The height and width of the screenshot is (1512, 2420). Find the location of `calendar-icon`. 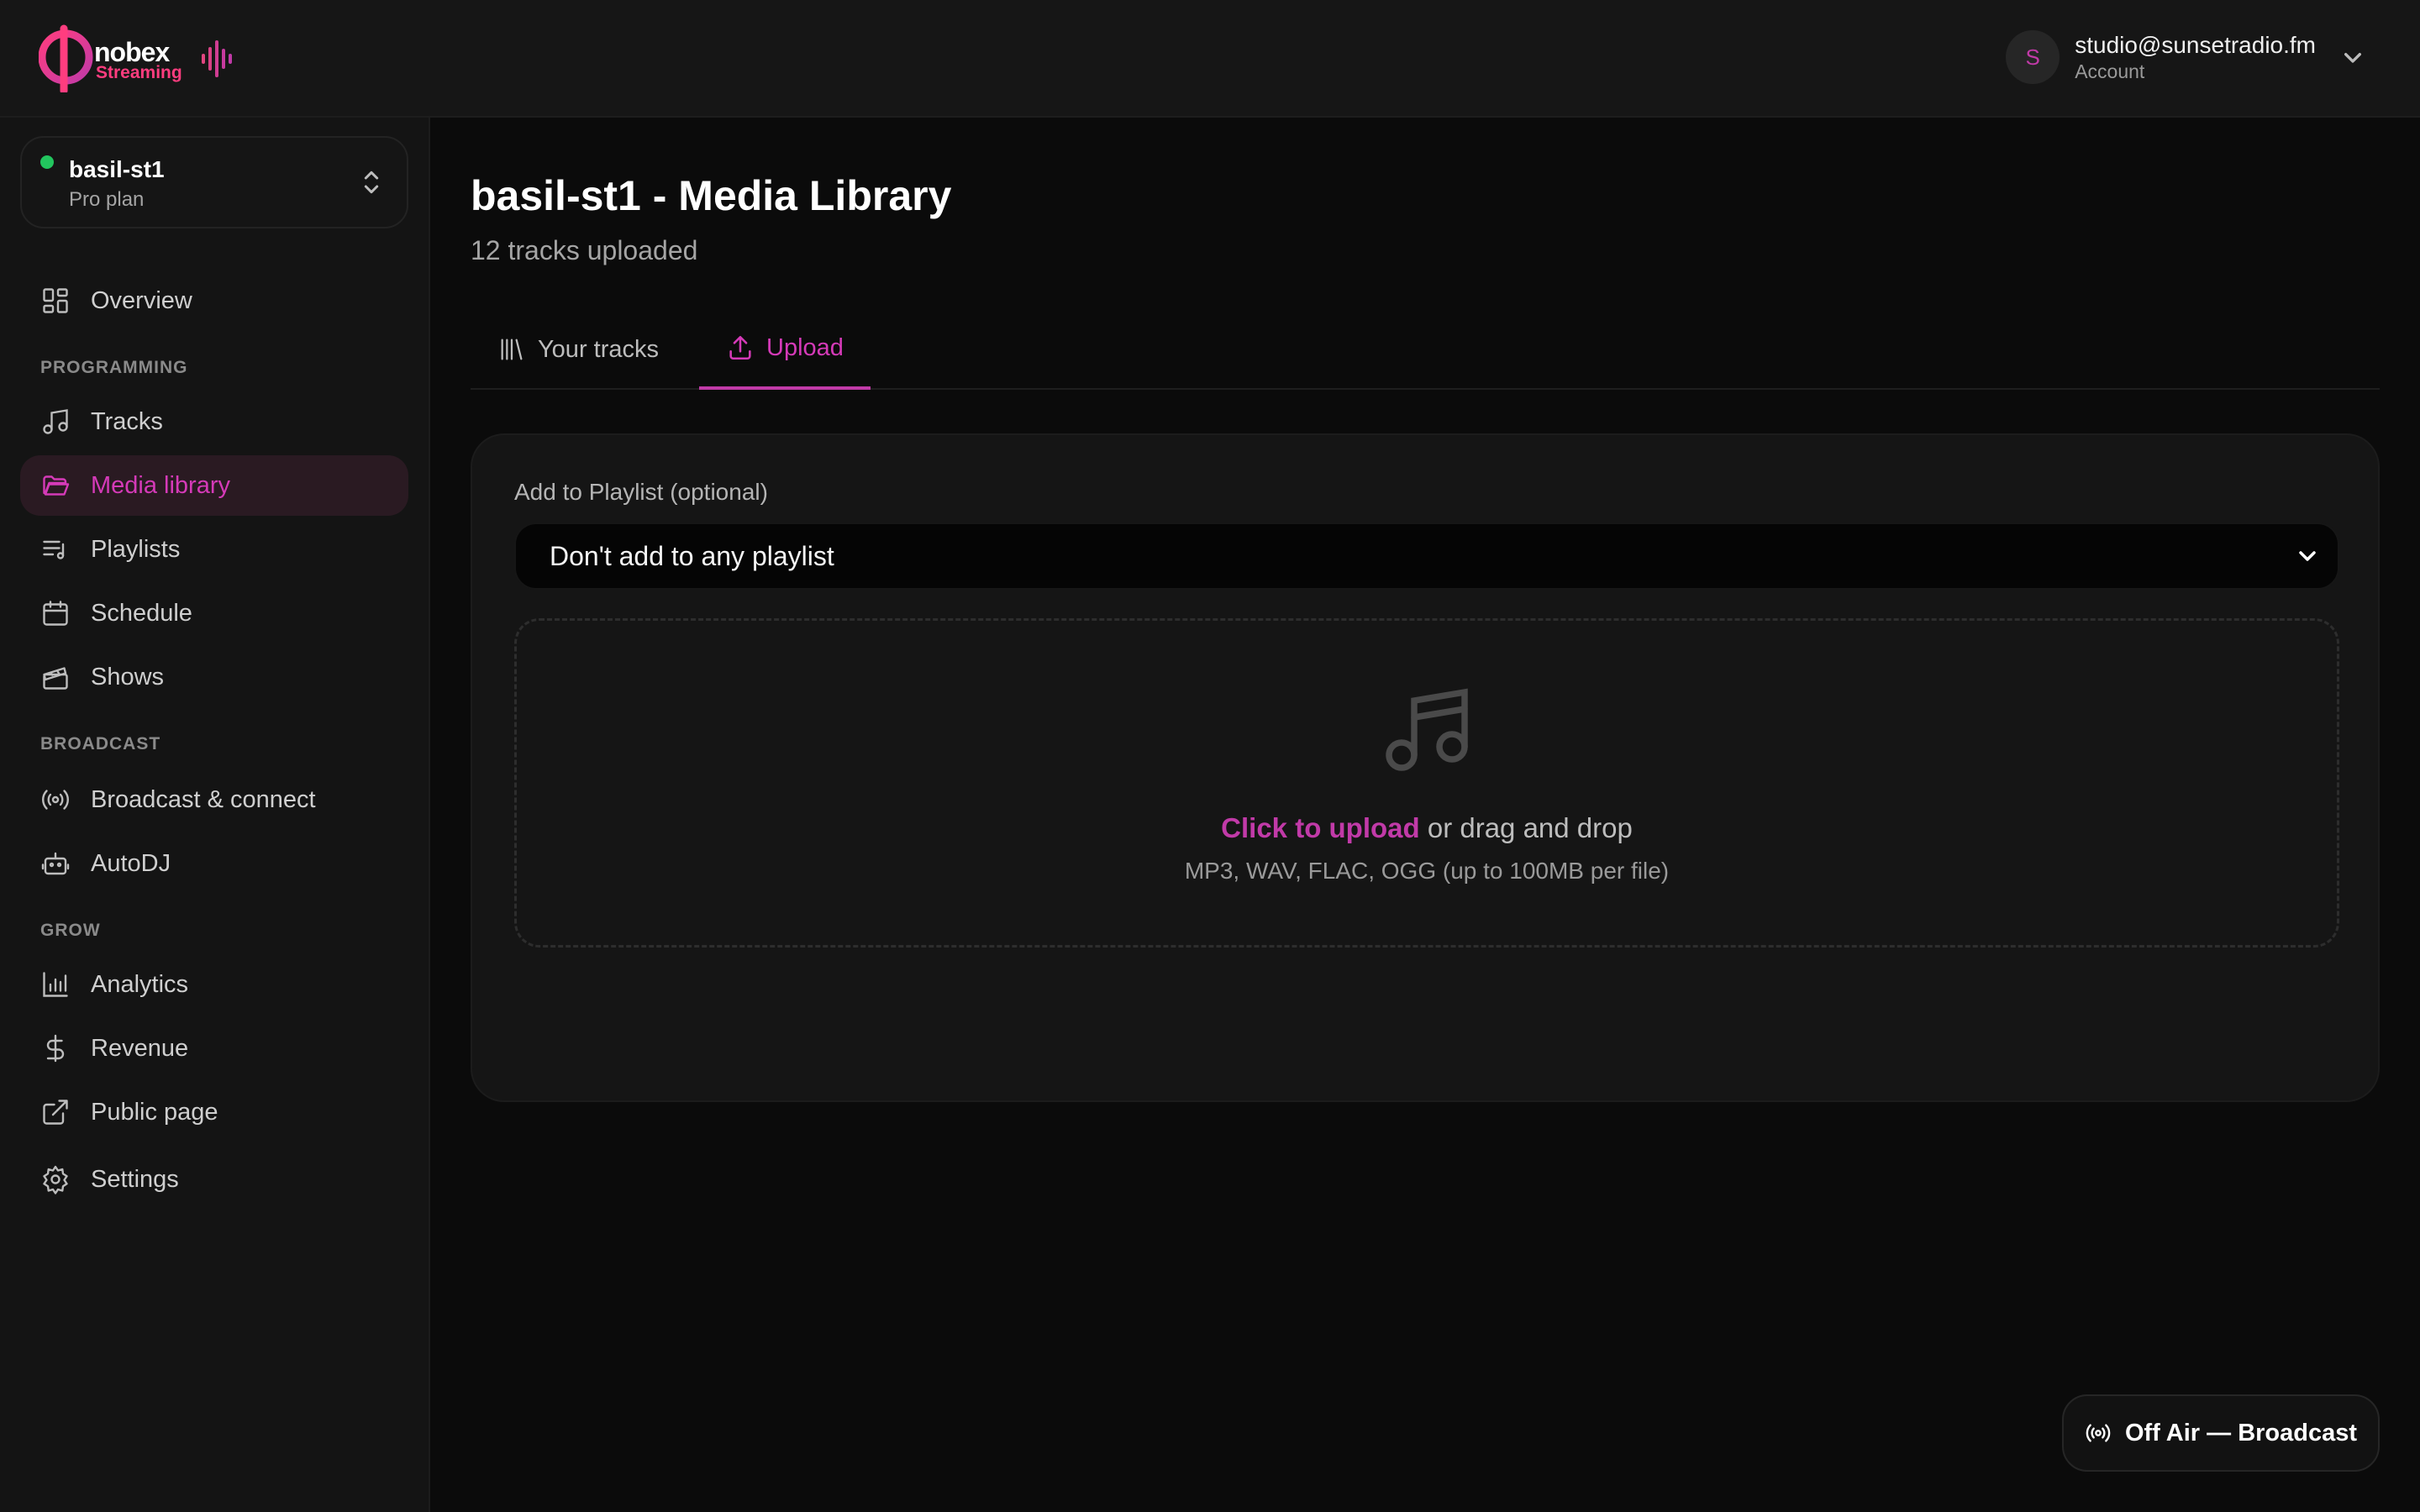

calendar-icon is located at coordinates (55, 613).